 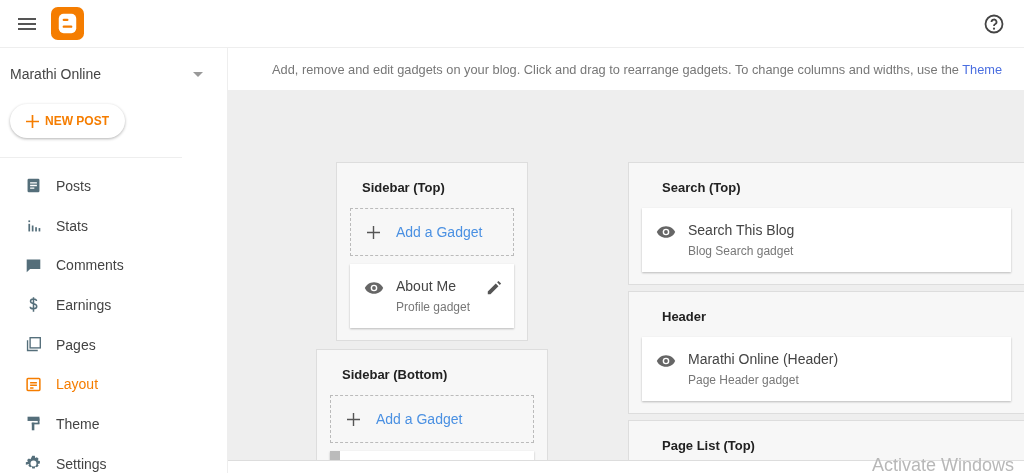 What do you see at coordinates (33, 345) in the screenshot?
I see `stacked-pages-icon` at bounding box center [33, 345].